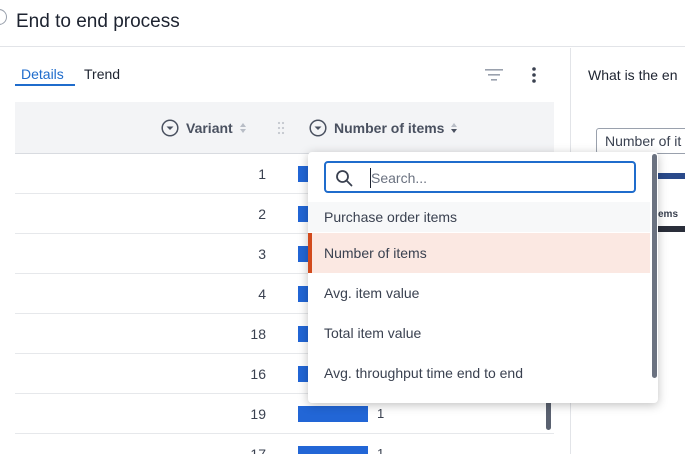  I want to click on tab-trend: Trend, so click(102, 74).